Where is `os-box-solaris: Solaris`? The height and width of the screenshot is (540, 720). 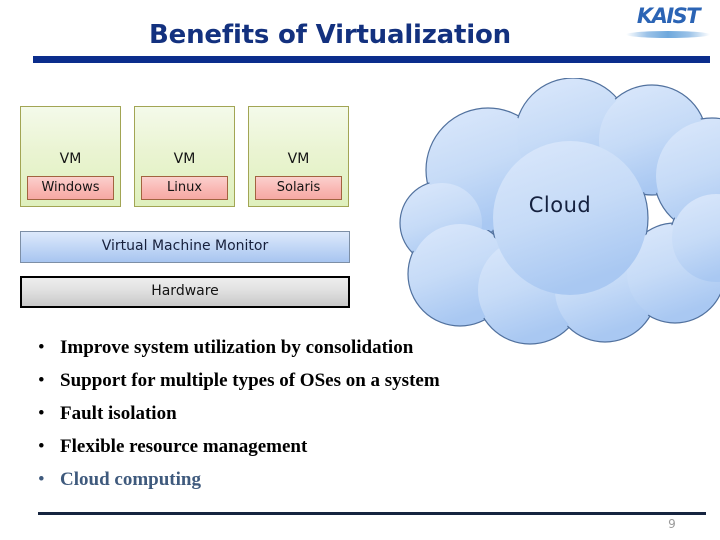 os-box-solaris: Solaris is located at coordinates (298, 188).